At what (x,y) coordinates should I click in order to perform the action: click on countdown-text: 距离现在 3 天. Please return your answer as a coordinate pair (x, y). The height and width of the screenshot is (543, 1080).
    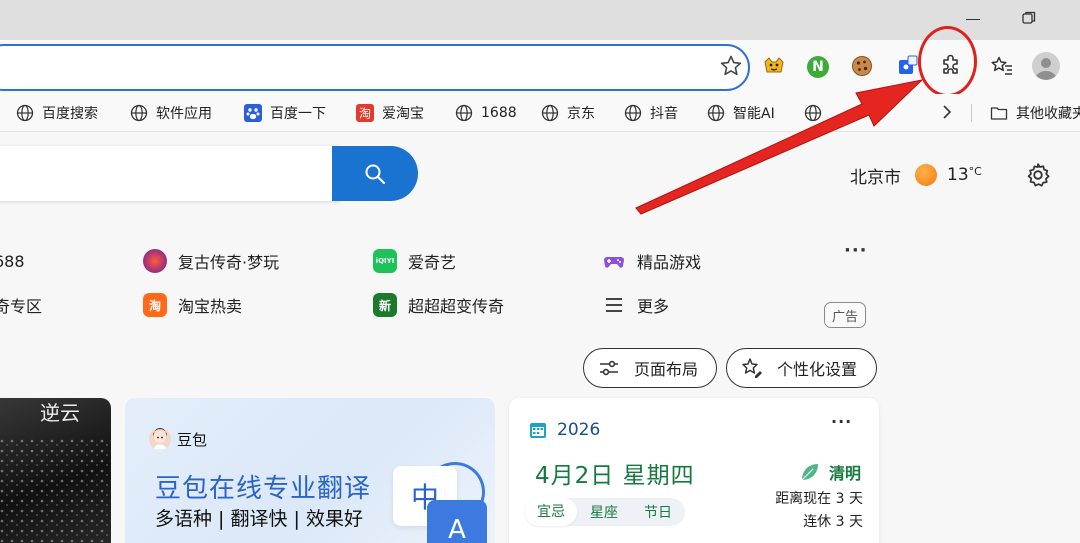
    Looking at the image, I should click on (819, 499).